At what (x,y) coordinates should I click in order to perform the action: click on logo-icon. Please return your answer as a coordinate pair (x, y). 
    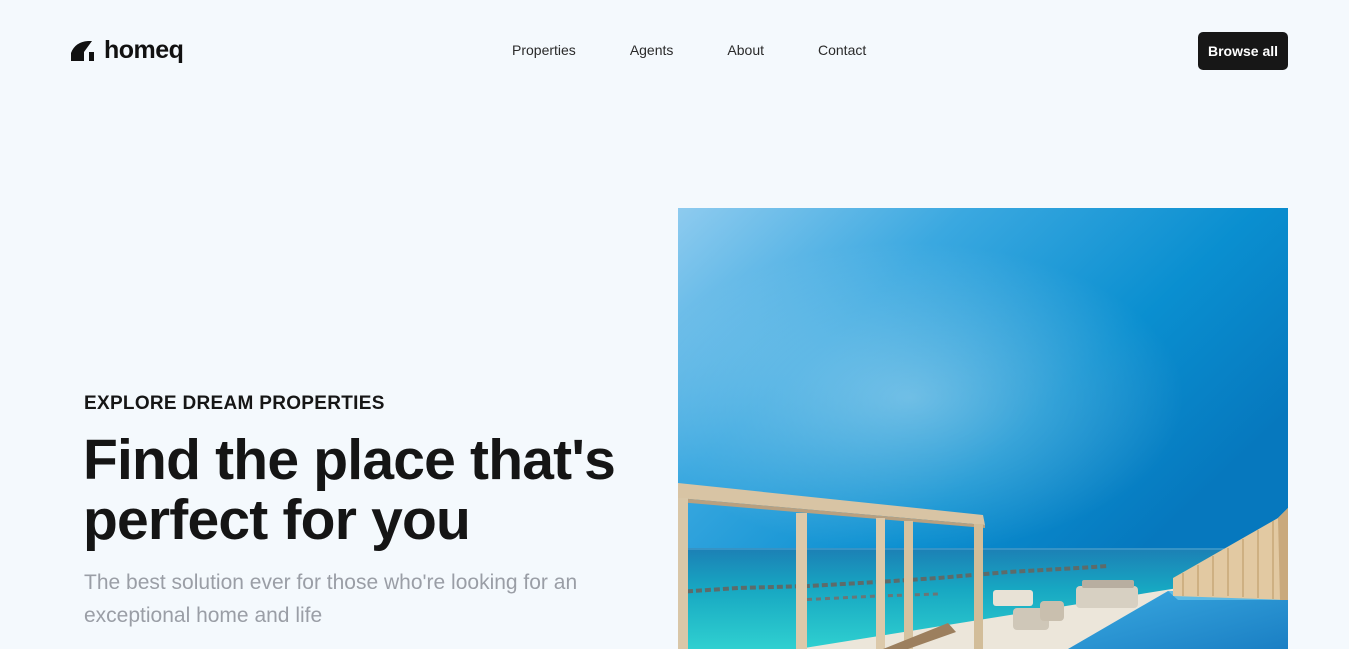
    Looking at the image, I should click on (82, 50).